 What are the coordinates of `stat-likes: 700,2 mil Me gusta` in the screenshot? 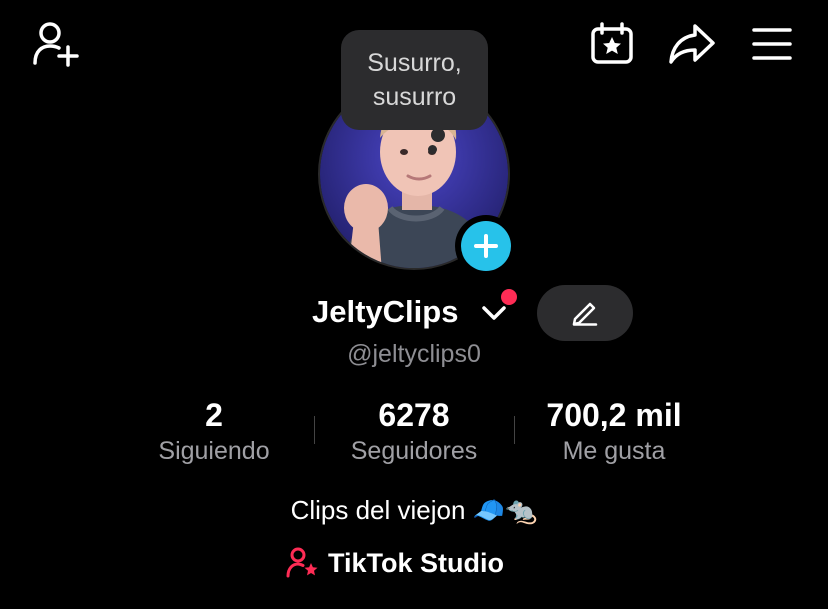 It's located at (614, 432).